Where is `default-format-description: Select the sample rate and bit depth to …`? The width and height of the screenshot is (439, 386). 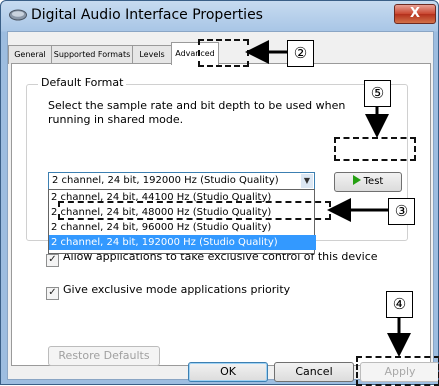
default-format-description: Select the sample rate and bit depth to … is located at coordinates (197, 112).